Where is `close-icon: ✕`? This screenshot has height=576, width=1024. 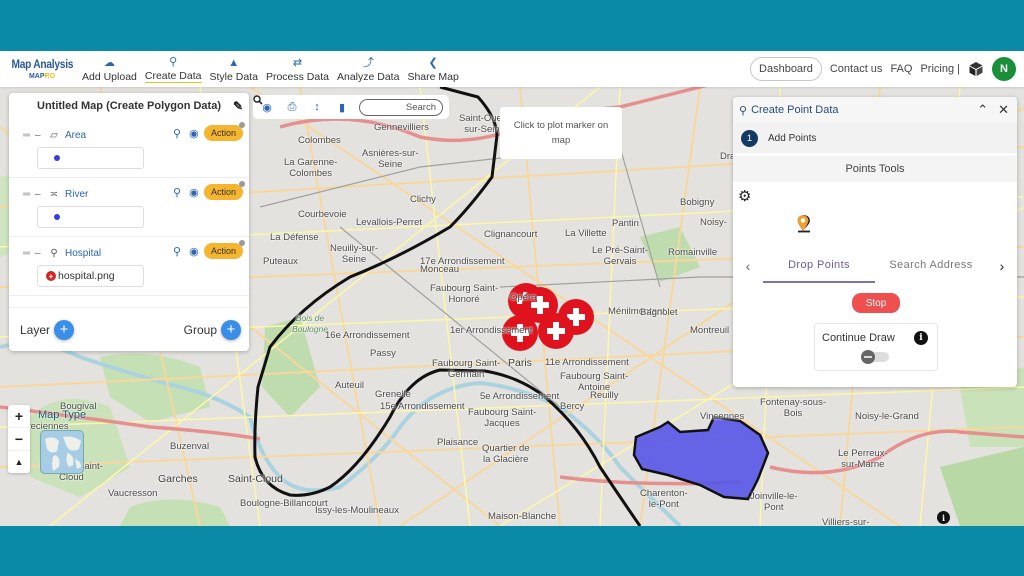 close-icon: ✕ is located at coordinates (1003, 110).